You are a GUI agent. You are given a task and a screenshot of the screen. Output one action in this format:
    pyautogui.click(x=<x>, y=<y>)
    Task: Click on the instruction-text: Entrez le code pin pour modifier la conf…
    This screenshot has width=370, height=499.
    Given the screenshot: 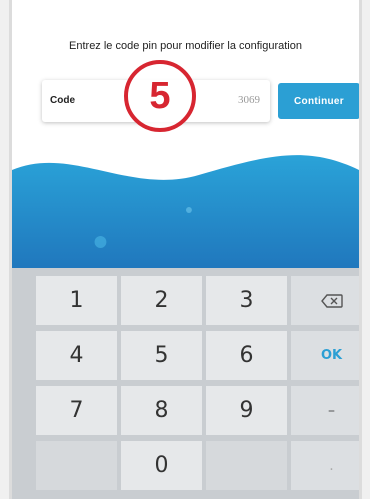 What is the action you would take?
    pyautogui.click(x=185, y=46)
    